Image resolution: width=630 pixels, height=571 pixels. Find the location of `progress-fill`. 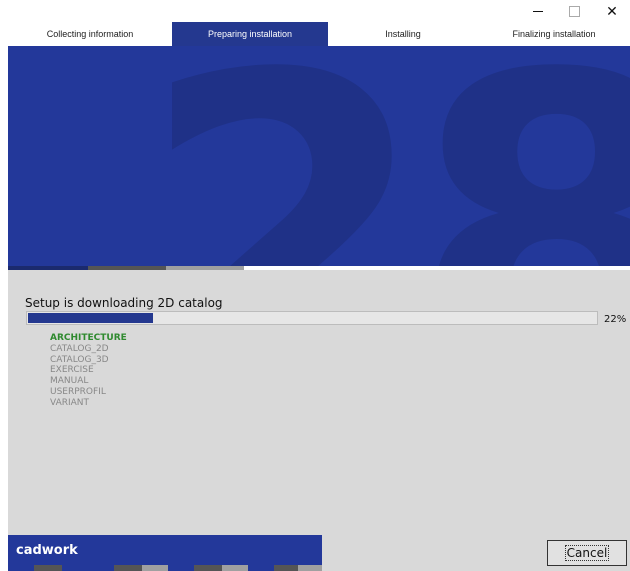

progress-fill is located at coordinates (90, 318).